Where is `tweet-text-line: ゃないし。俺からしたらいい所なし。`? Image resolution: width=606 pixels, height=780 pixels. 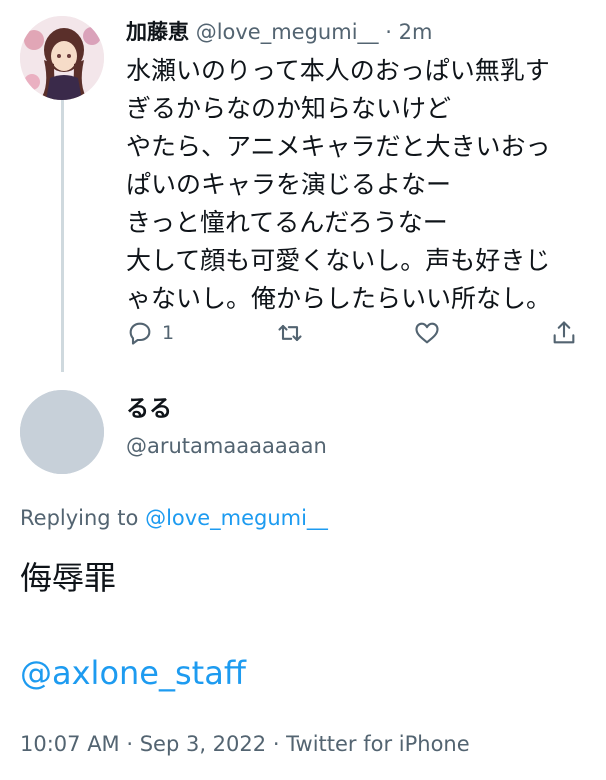
tweet-text-line: ゃないし。俺からしたらいい所なし。 is located at coordinates (339, 298).